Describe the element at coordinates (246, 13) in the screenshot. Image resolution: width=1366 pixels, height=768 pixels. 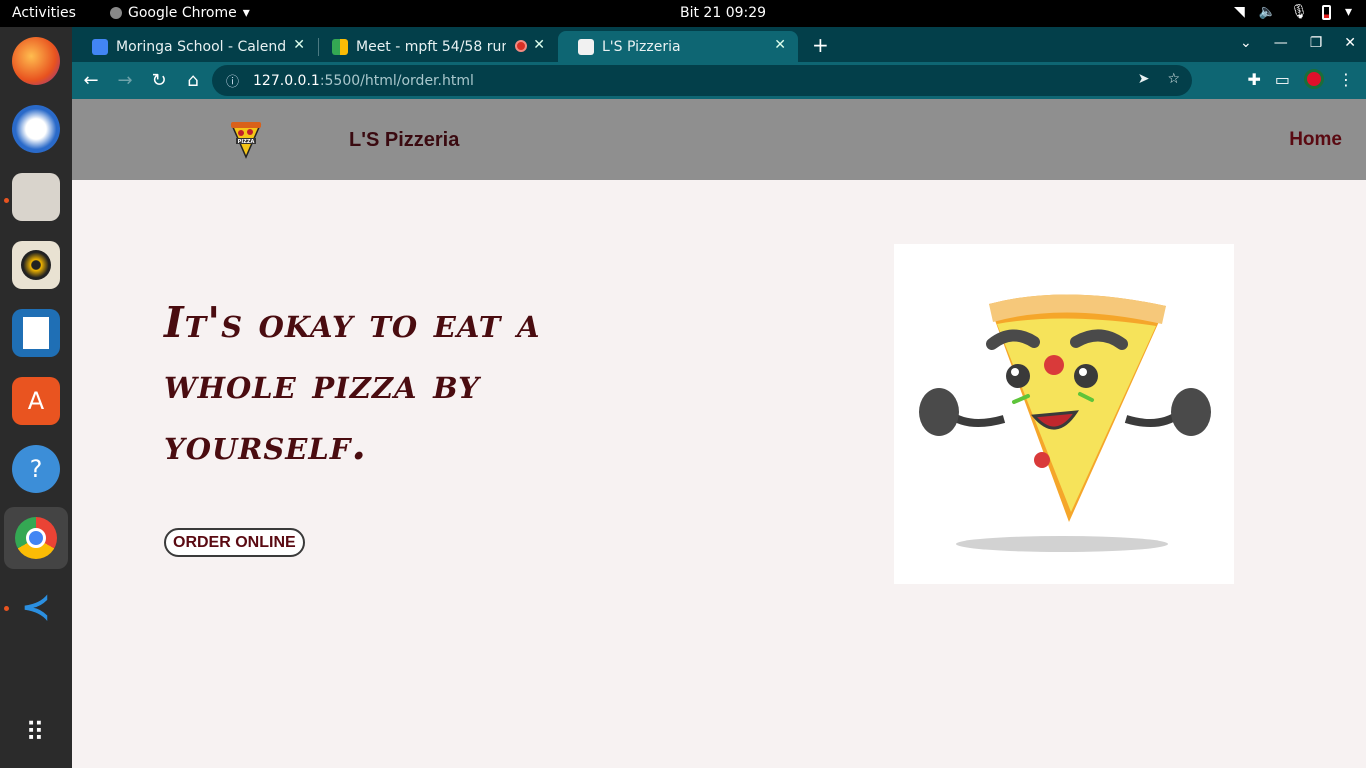
I see `caret-down-icon: ▾` at that location.